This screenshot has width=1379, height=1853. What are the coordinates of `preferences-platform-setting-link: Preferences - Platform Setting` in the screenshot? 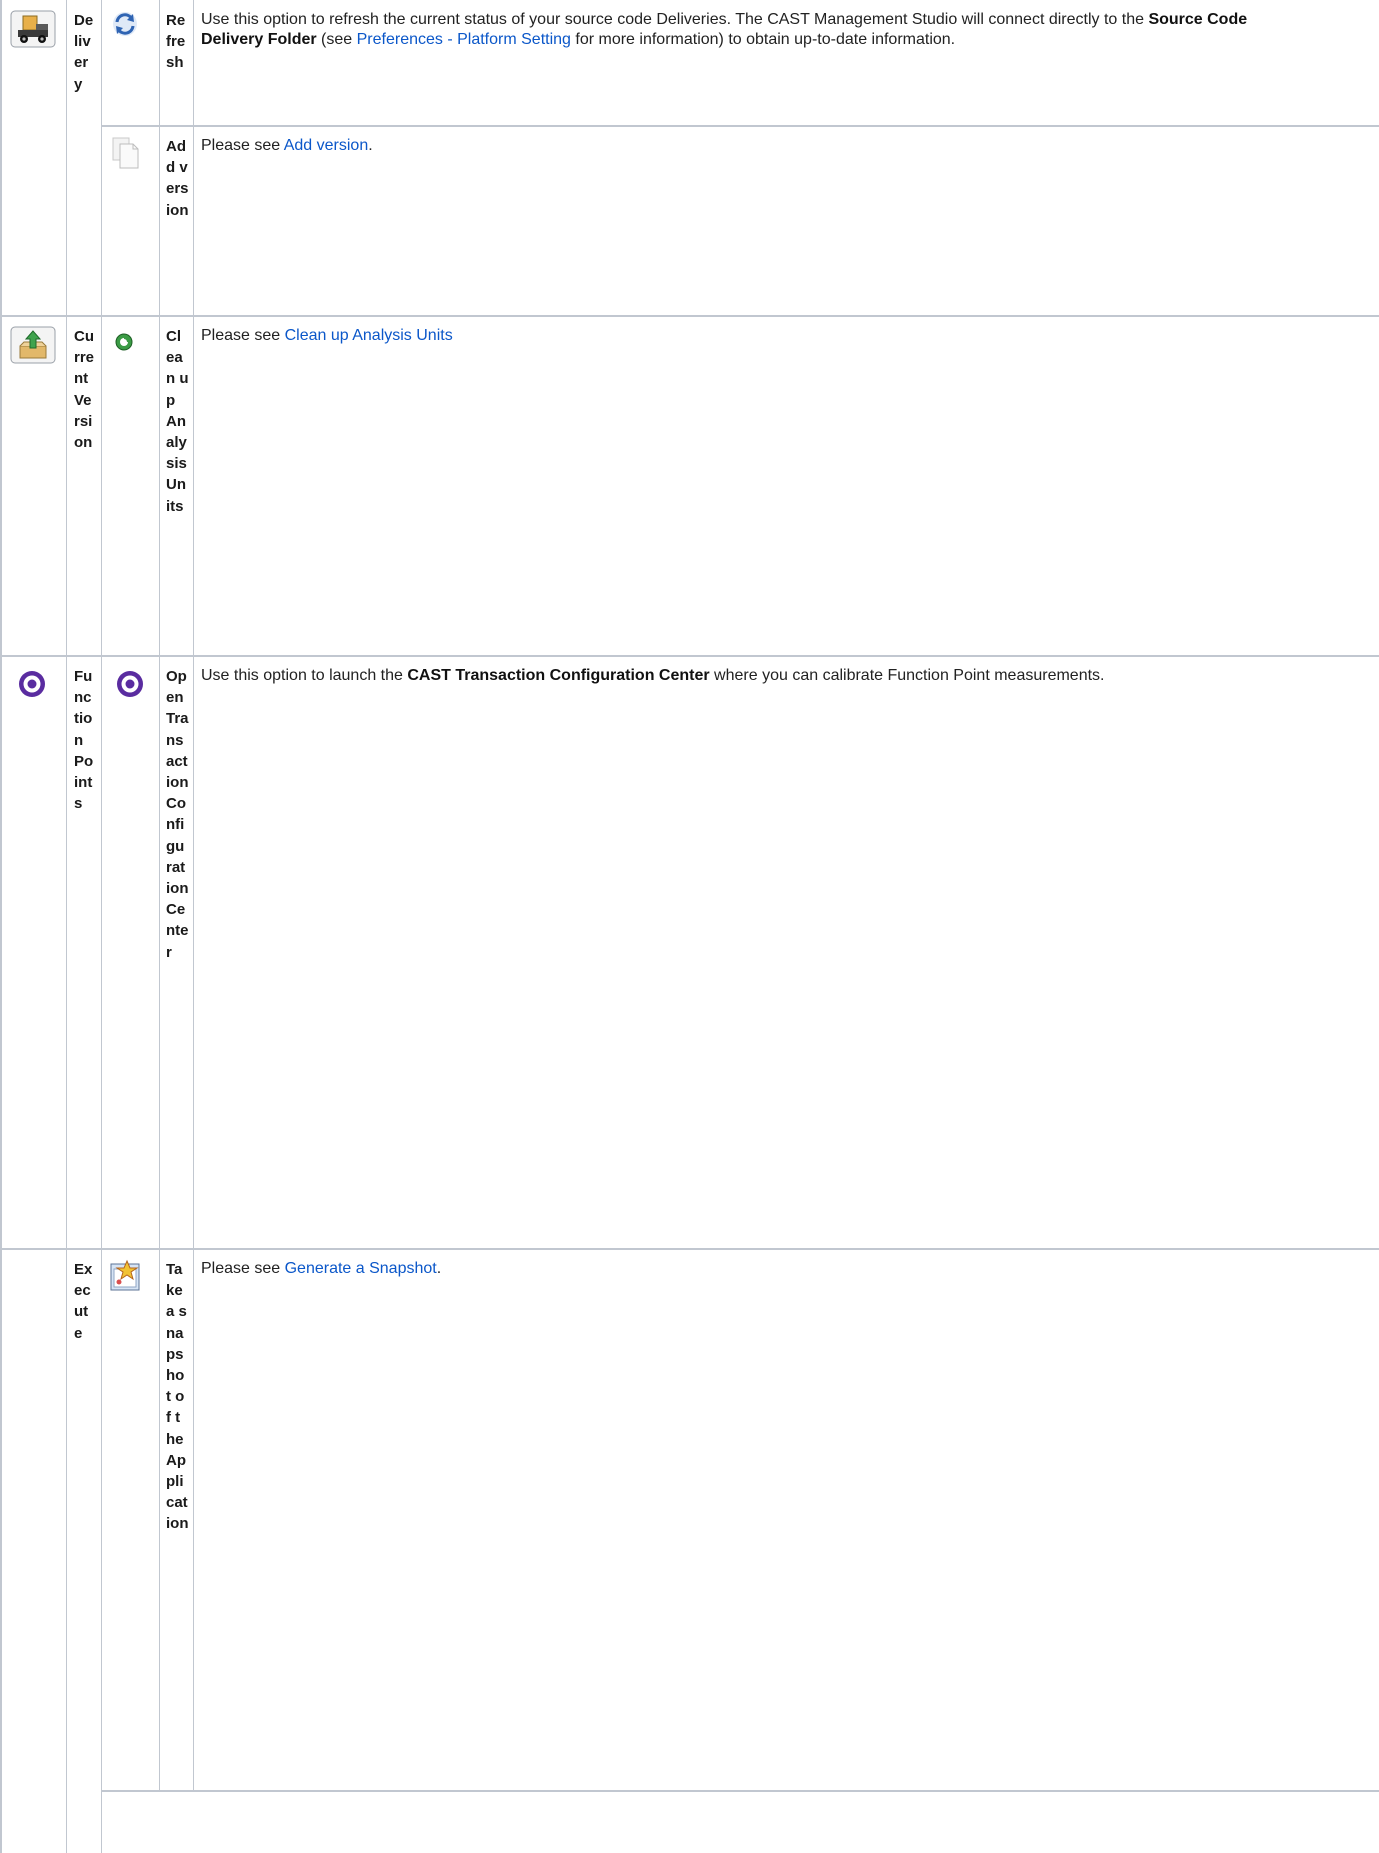 It's located at (464, 39).